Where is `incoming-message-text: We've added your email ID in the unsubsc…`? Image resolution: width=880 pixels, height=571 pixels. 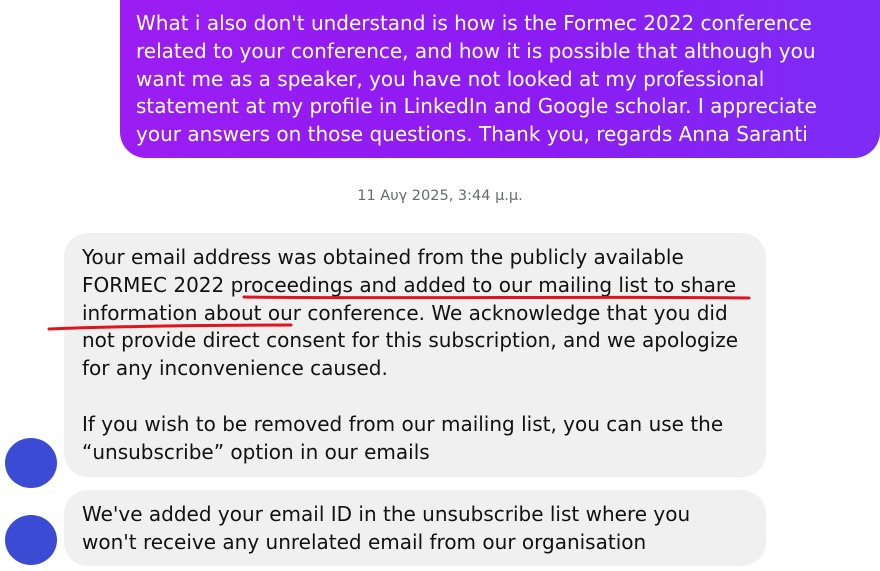
incoming-message-text: We've added your email ID in the unsubsc… is located at coordinates (386, 528).